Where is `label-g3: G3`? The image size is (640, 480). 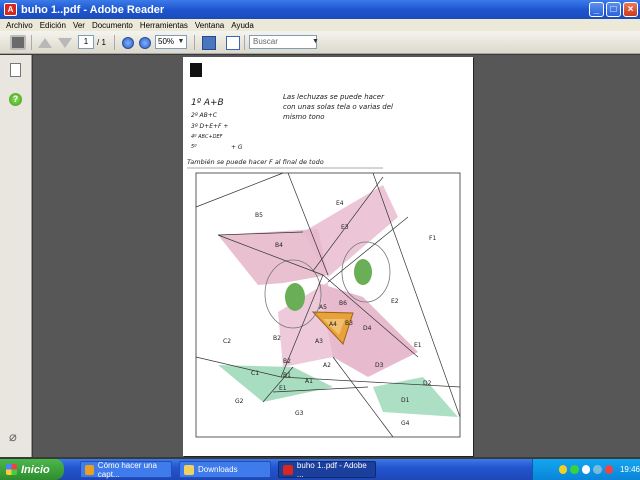
label-g3: G3 is located at coordinates (299, 413).